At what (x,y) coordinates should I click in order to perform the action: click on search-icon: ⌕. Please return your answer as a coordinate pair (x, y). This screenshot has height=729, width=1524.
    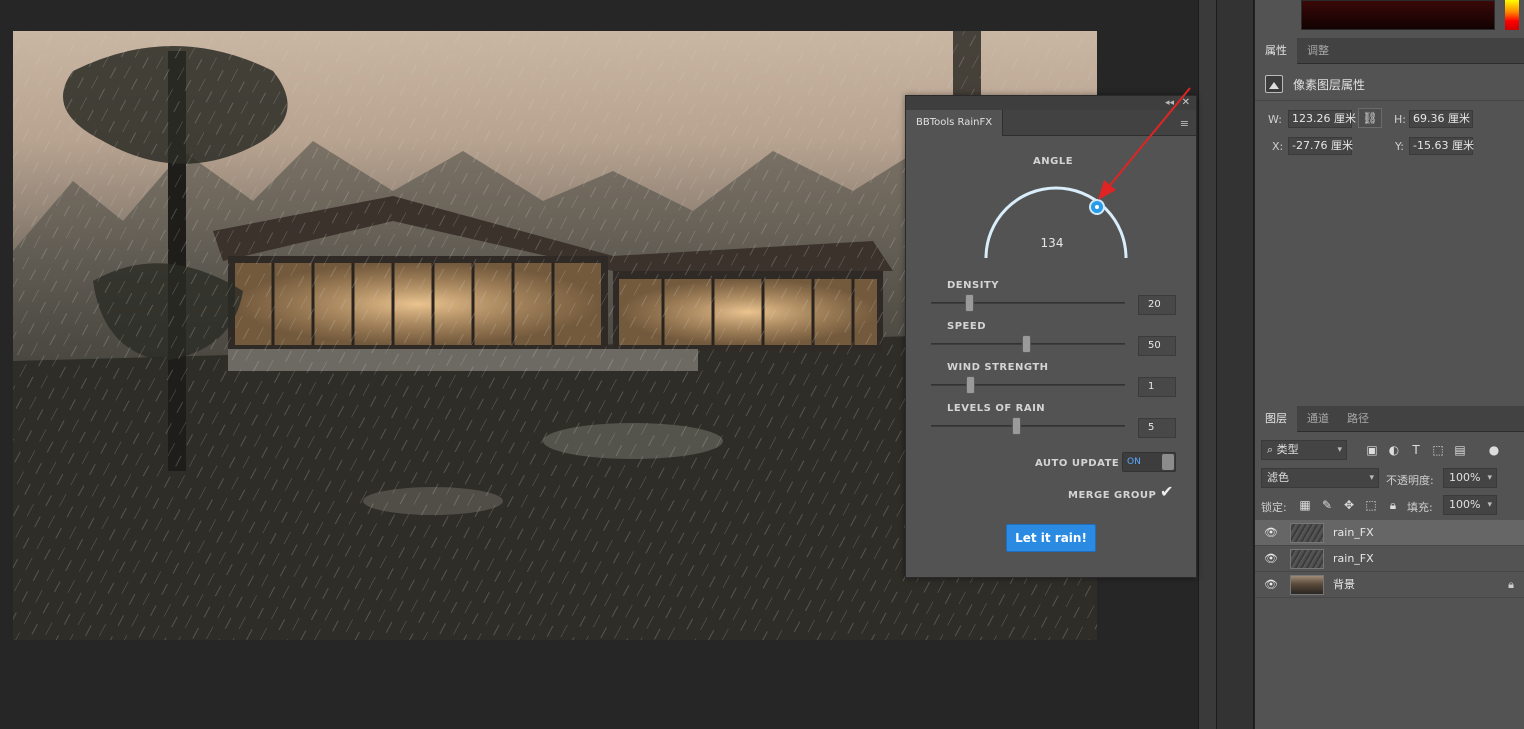
    Looking at the image, I should click on (1270, 449).